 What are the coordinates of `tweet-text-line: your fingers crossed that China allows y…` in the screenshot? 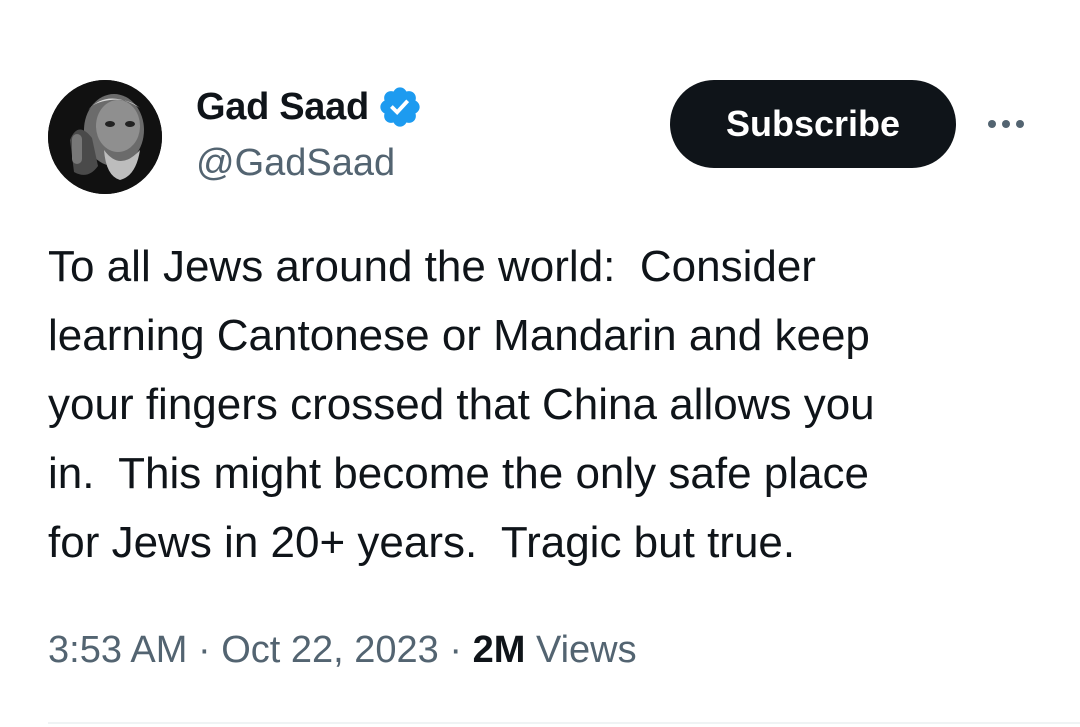 It's located at (461, 404).